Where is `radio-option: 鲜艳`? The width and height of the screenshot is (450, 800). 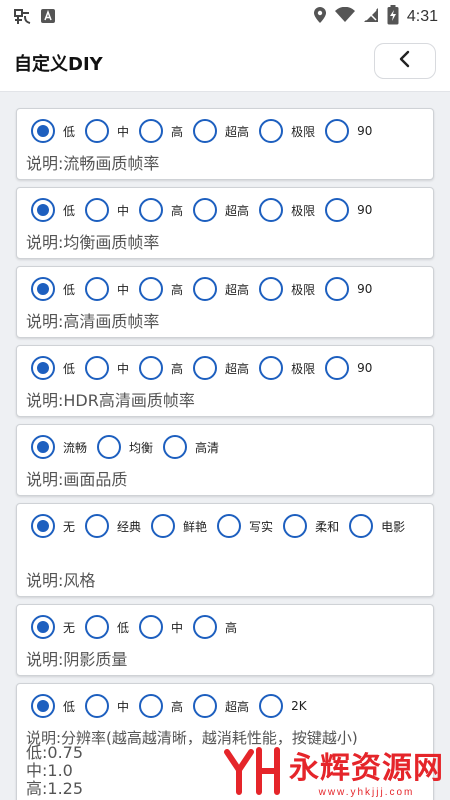 radio-option: 鲜艳 is located at coordinates (179, 526).